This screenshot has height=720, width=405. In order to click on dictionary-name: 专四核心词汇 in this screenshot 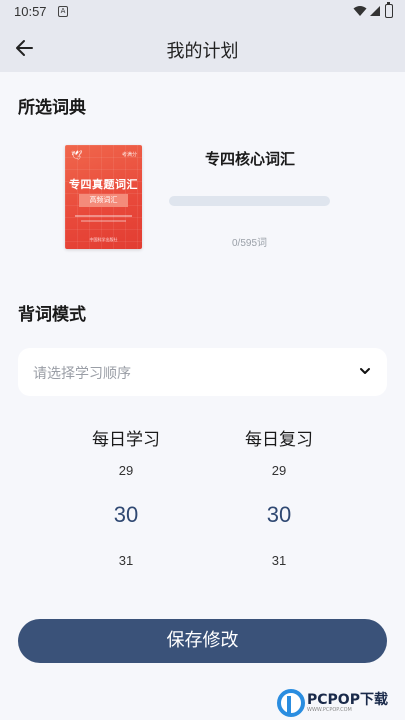, I will do `click(249, 159)`.